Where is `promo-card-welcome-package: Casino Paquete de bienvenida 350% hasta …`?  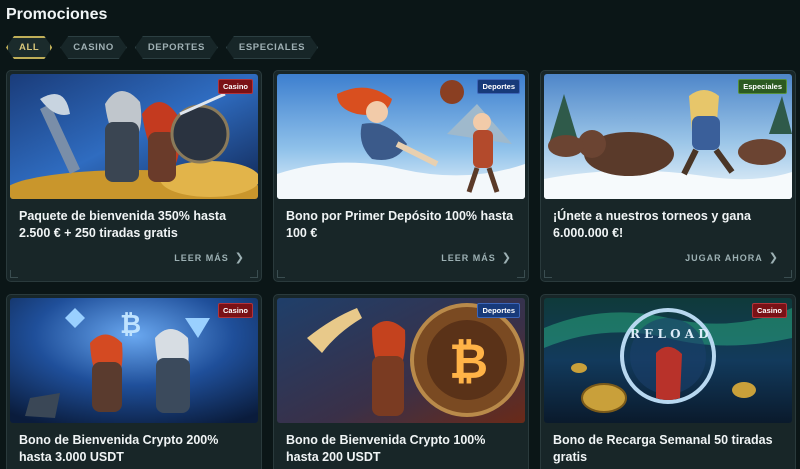
promo-card-welcome-package: Casino Paquete de bienvenida 350% hasta … is located at coordinates (134, 176).